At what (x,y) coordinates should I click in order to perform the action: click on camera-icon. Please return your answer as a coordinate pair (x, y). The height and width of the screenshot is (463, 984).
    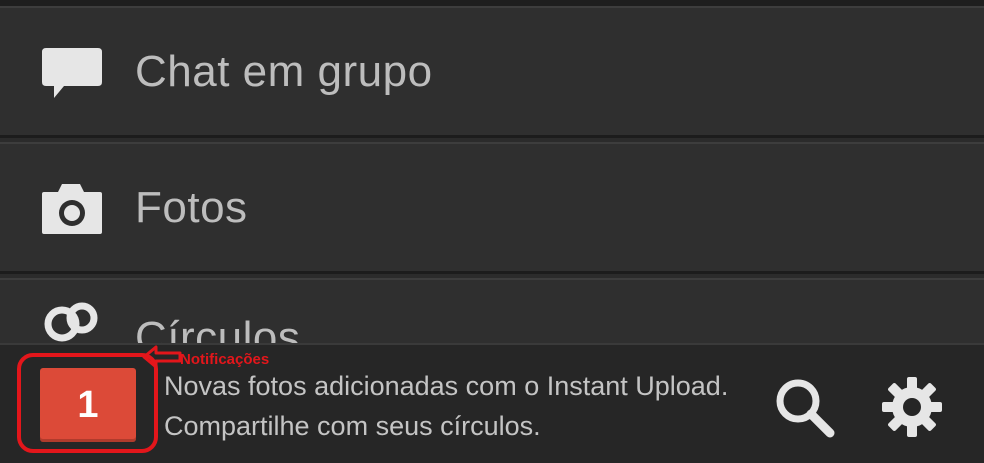
    Looking at the image, I should click on (72, 208).